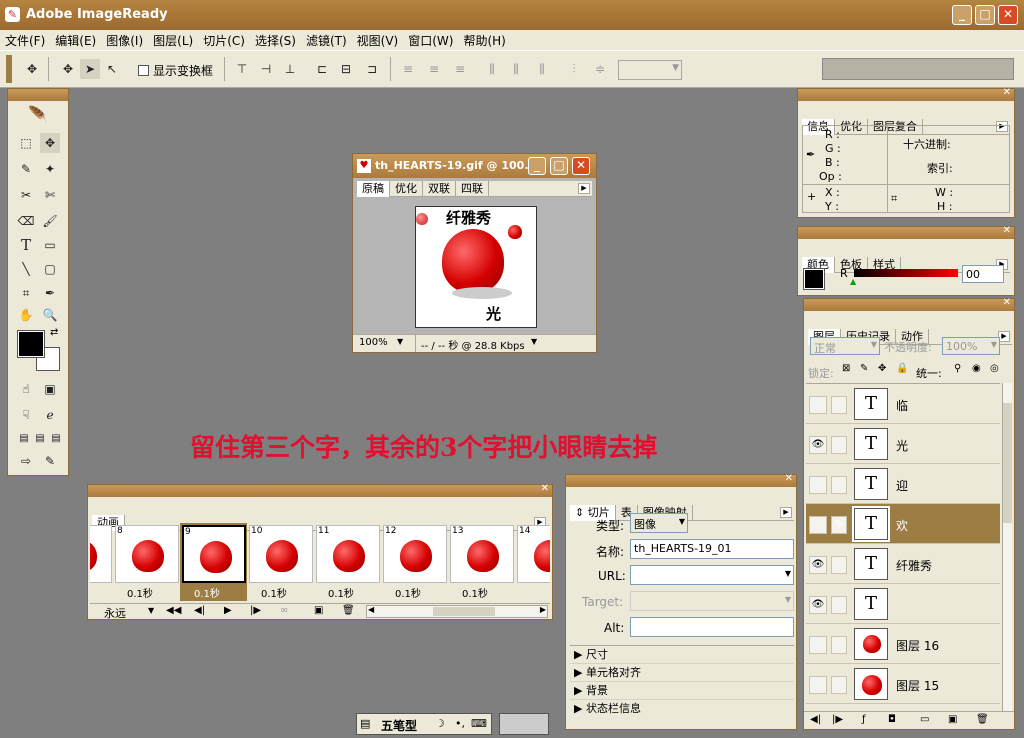  Describe the element at coordinates (365, 723) in the screenshot. I see `ime-switch-icon: ▤` at that location.